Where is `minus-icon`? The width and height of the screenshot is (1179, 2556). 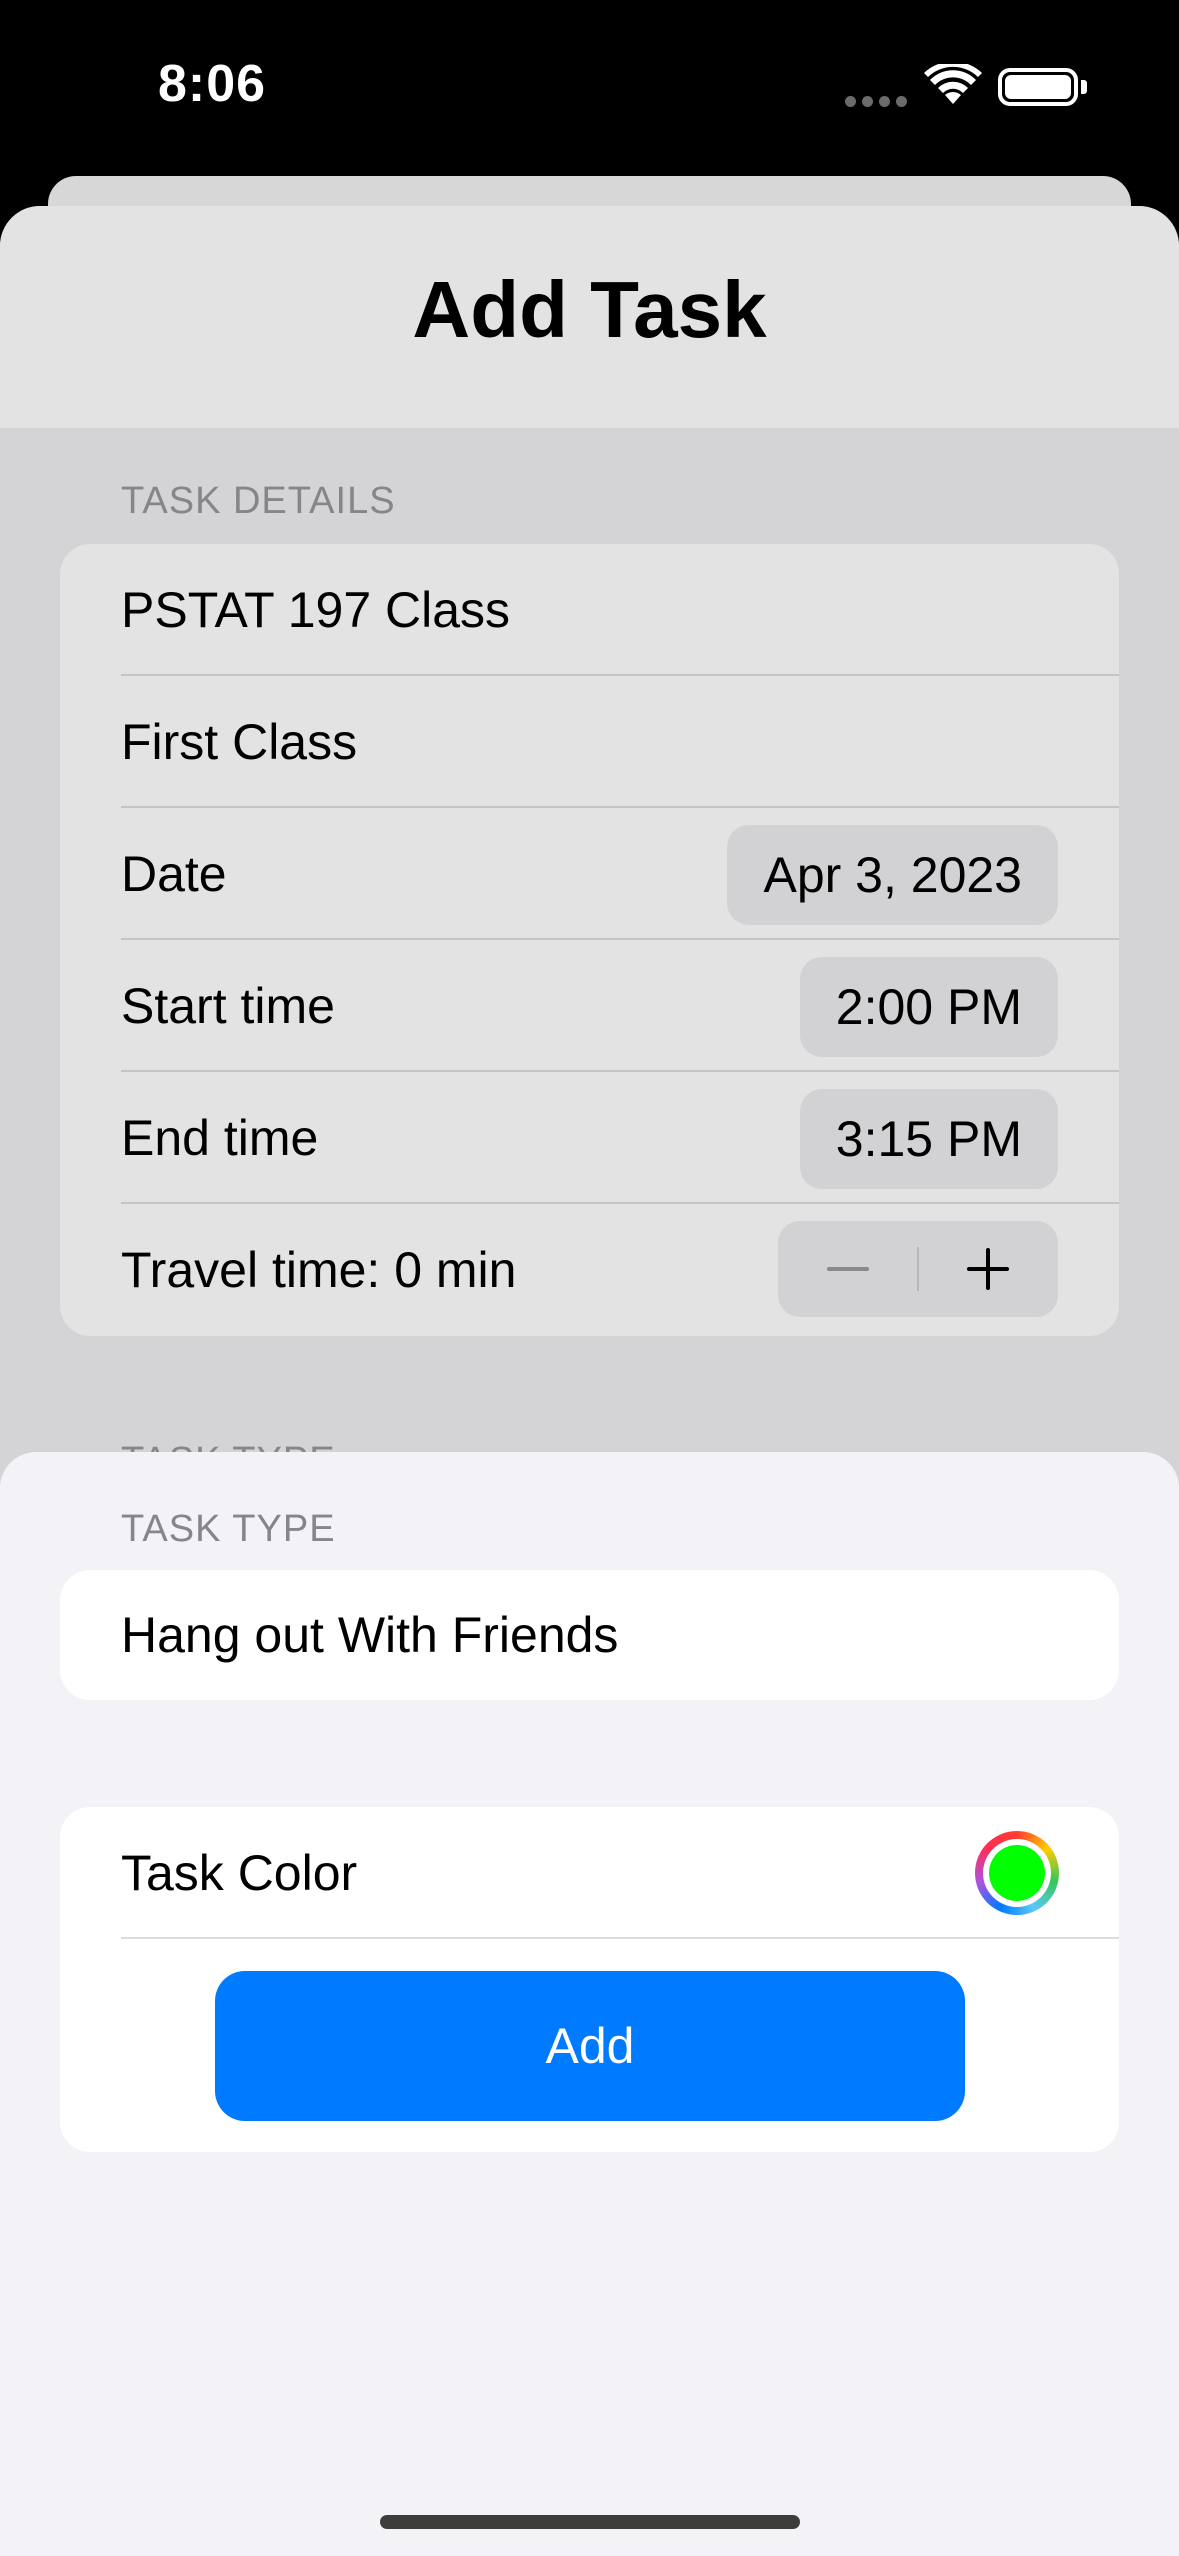
minus-icon is located at coordinates (848, 1269).